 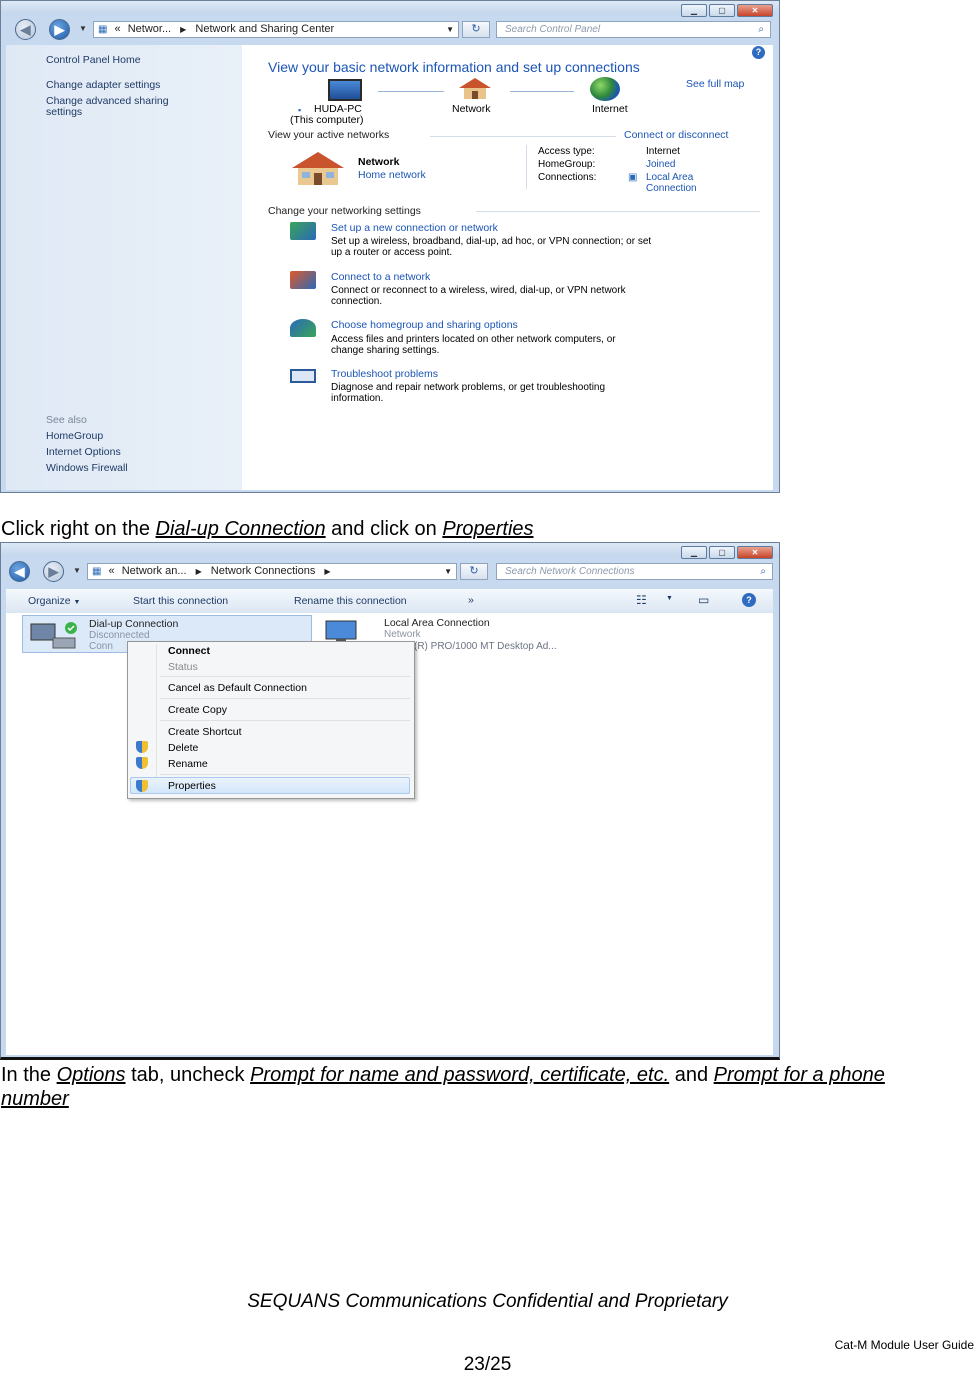 I want to click on menu-item-connect: Connect, so click(x=189, y=651).